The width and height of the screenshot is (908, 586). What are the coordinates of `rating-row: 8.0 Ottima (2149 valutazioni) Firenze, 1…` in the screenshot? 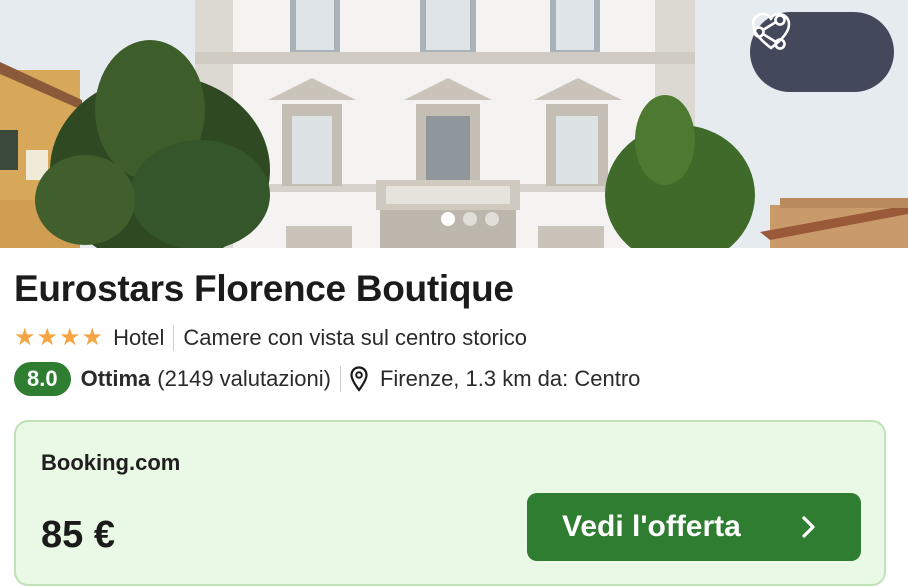 It's located at (327, 379).